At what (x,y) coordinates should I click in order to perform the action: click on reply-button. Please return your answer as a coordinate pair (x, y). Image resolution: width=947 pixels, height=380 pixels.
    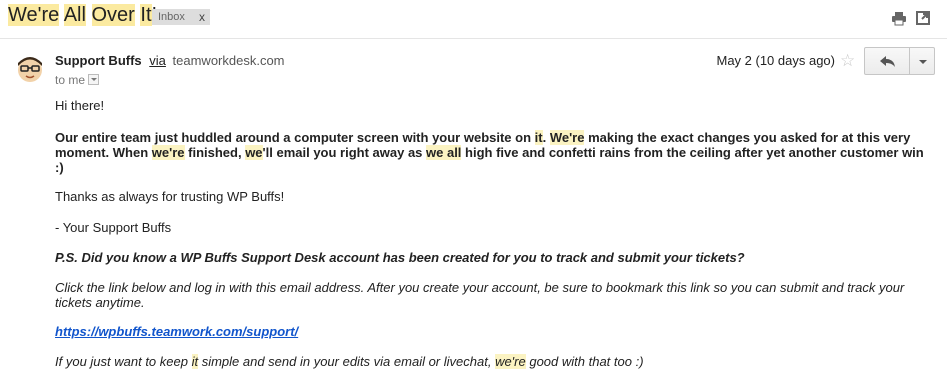
    Looking at the image, I should click on (887, 61).